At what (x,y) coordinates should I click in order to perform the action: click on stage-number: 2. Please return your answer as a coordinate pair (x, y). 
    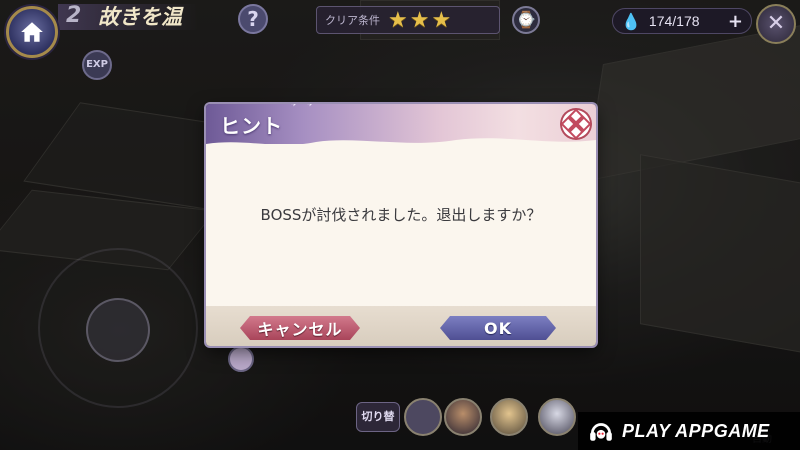
    Looking at the image, I should click on (74, 15).